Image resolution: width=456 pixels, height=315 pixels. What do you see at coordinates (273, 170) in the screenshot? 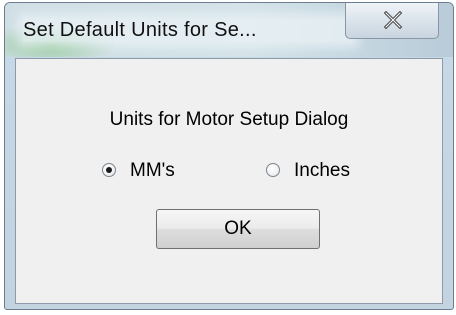
I see `radio-inches-circle` at bounding box center [273, 170].